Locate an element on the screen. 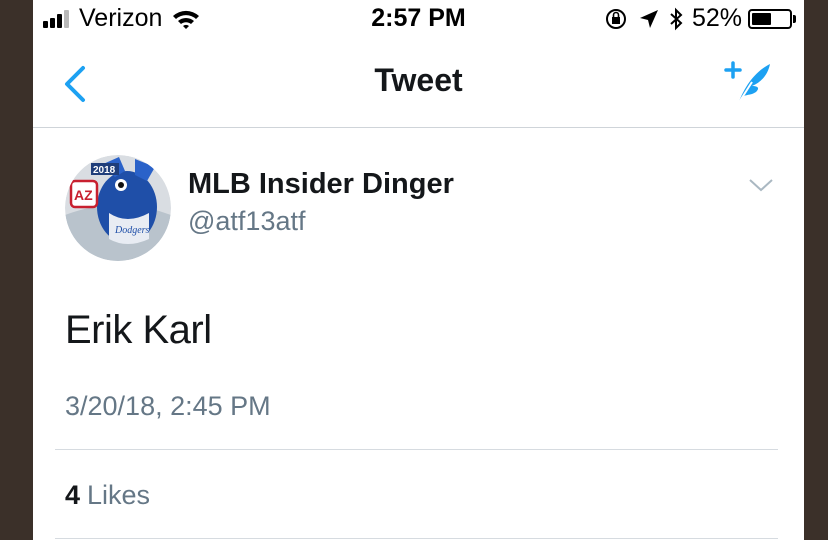  orientation-lock-icon is located at coordinates (615, 18).